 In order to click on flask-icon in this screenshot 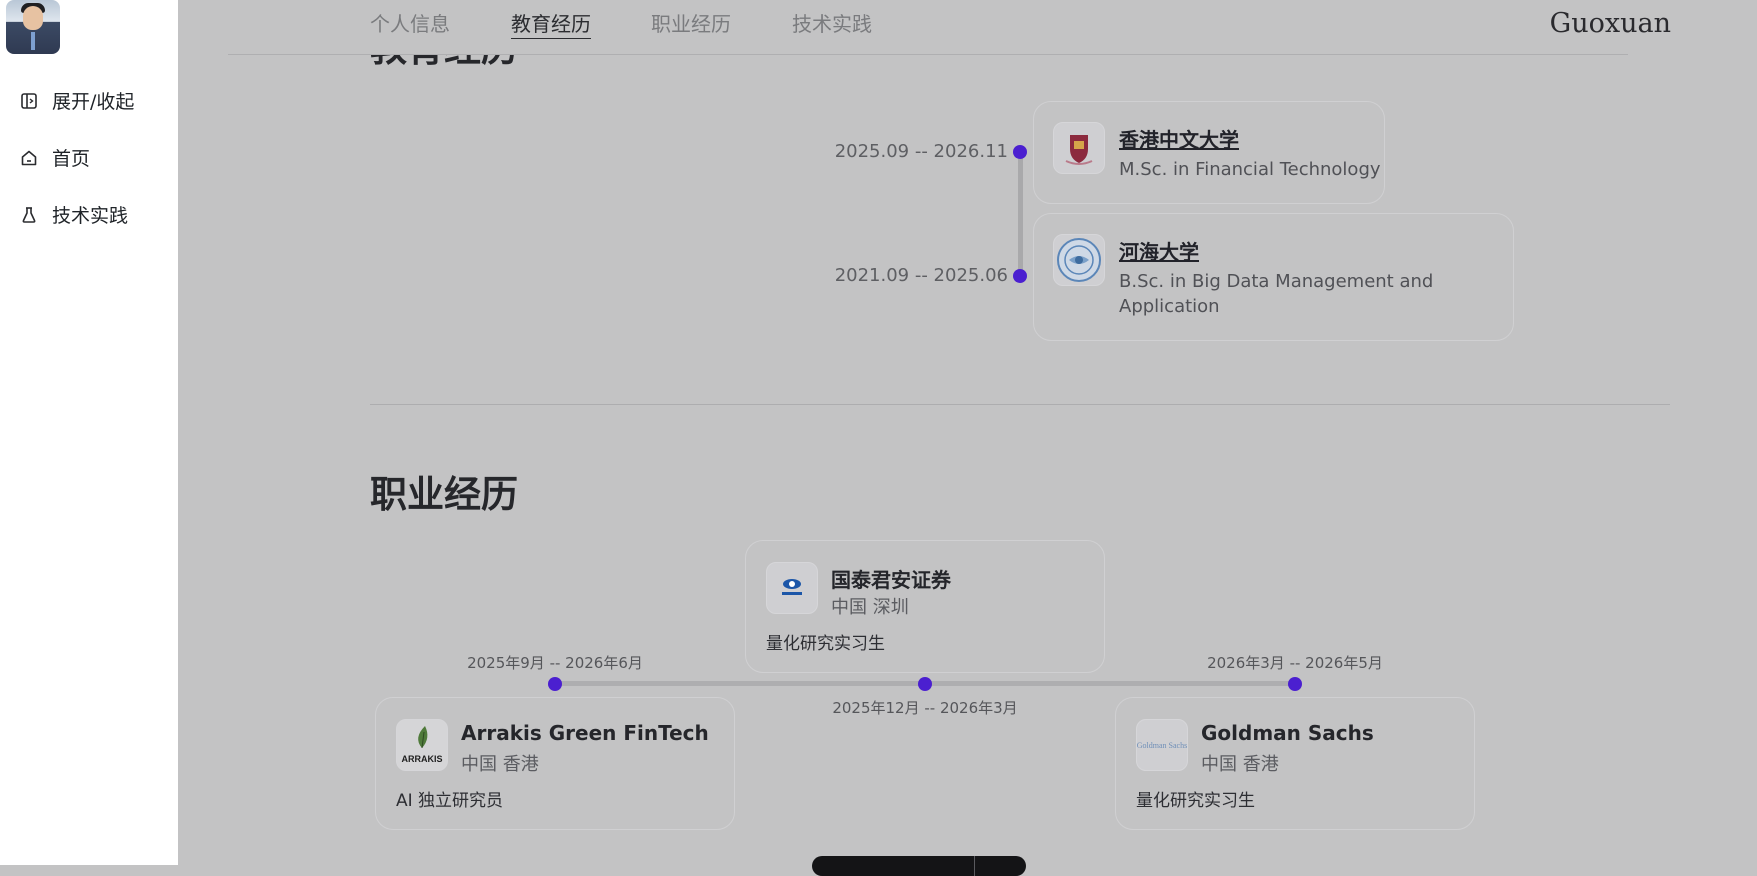, I will do `click(29, 214)`.